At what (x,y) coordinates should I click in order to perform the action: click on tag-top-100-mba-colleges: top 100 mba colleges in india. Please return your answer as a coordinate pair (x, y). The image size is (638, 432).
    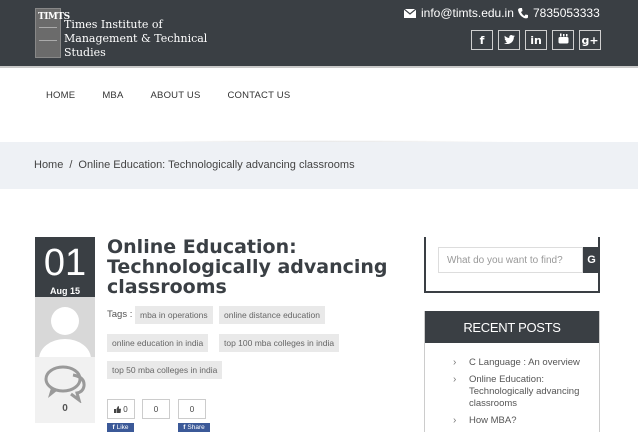
    Looking at the image, I should click on (279, 343).